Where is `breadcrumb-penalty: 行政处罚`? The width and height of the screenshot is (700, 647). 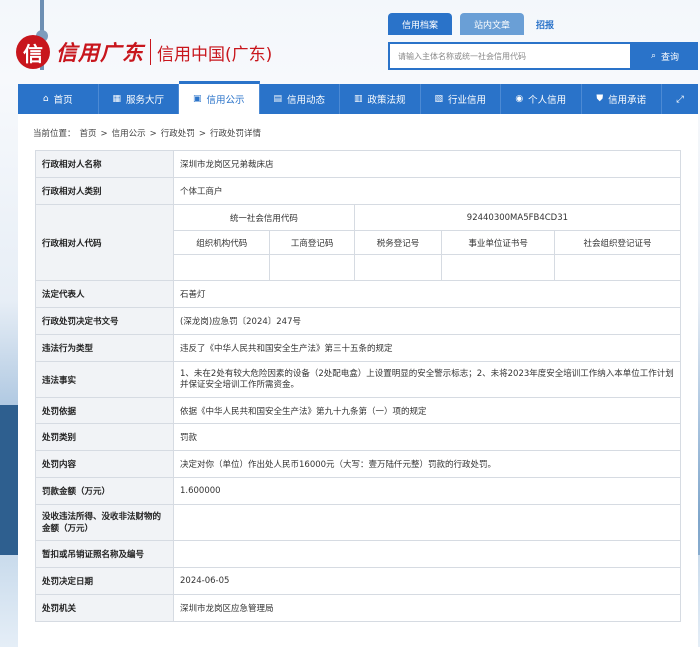
breadcrumb-penalty: 行政处罚 is located at coordinates (178, 134).